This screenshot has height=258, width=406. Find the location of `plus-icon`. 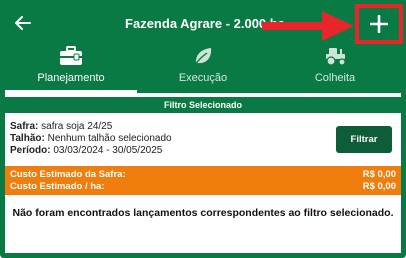

plus-icon is located at coordinates (379, 24).